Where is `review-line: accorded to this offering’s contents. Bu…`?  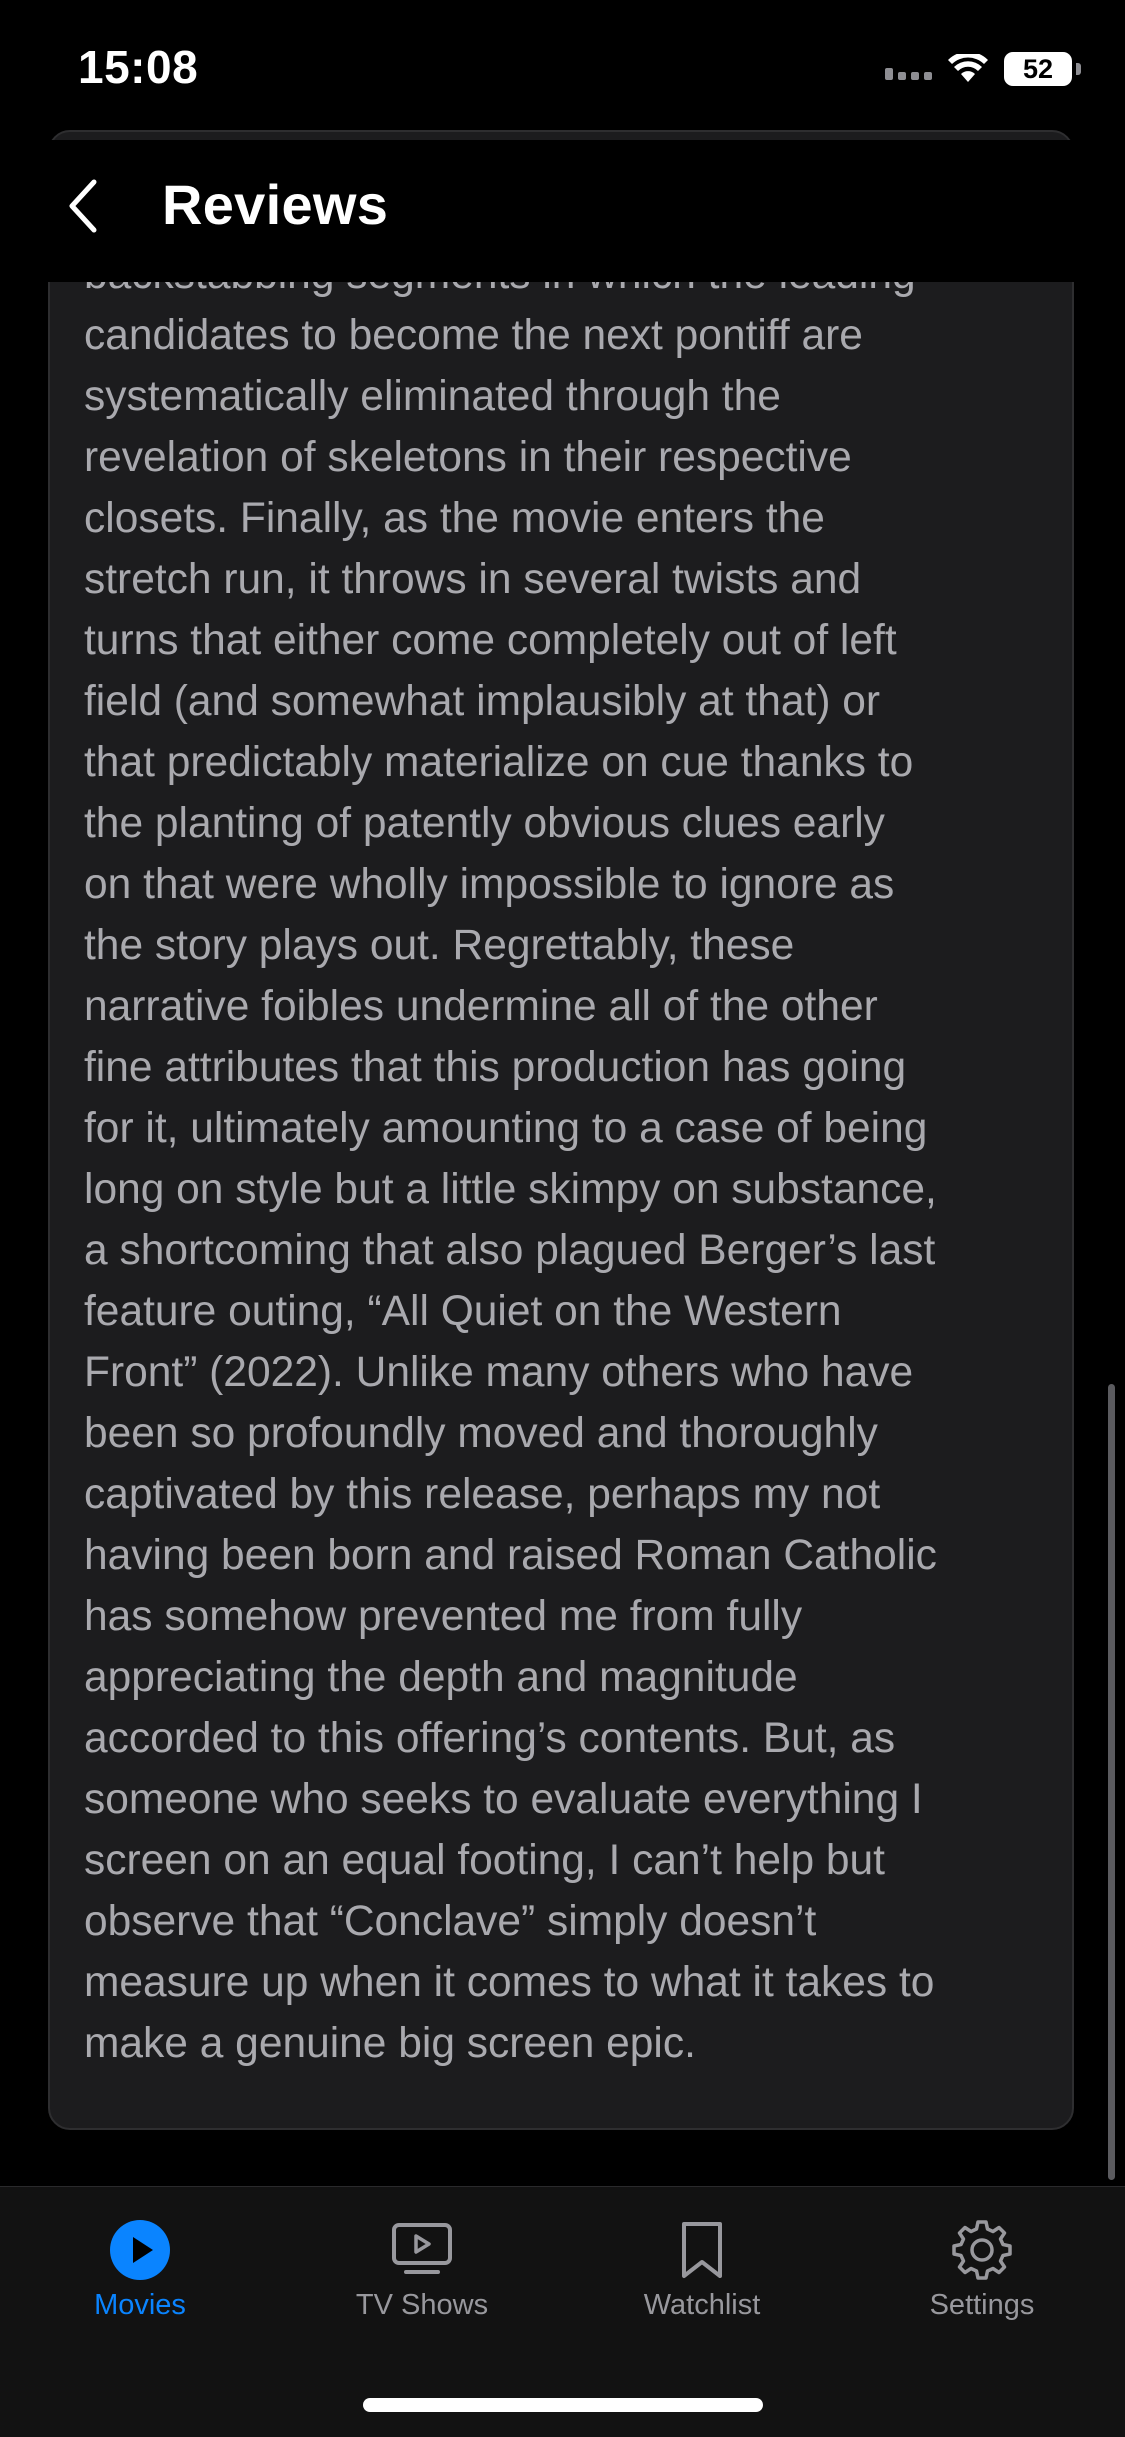 review-line: accorded to this offering’s contents. Bu… is located at coordinates (490, 1738).